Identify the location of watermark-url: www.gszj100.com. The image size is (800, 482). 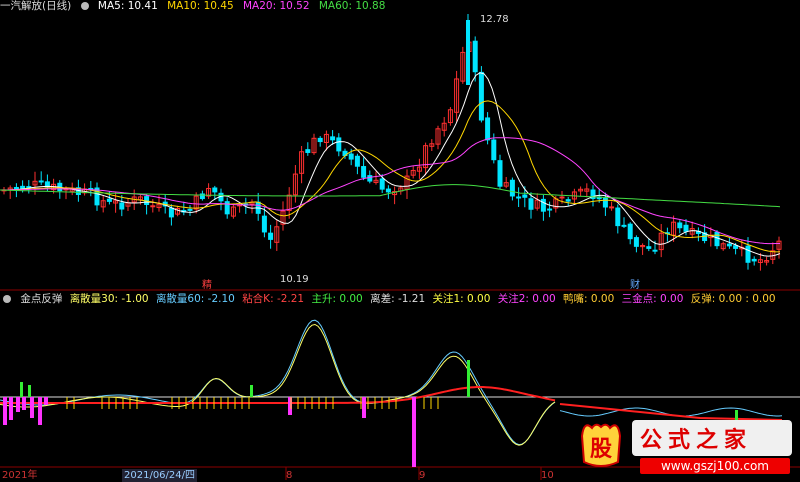
(715, 466).